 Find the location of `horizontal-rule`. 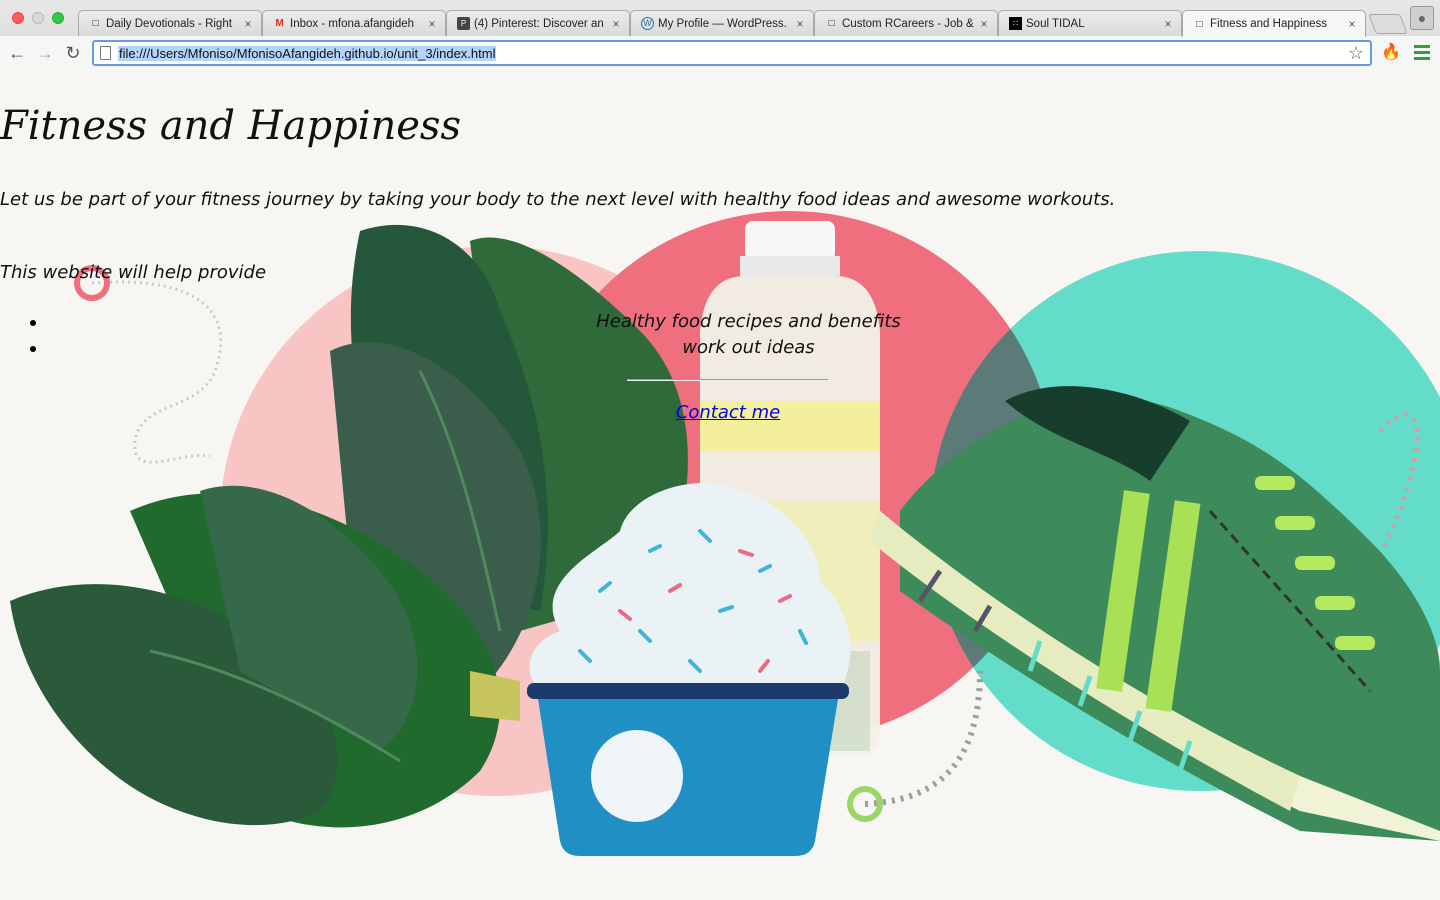

horizontal-rule is located at coordinates (727, 380).